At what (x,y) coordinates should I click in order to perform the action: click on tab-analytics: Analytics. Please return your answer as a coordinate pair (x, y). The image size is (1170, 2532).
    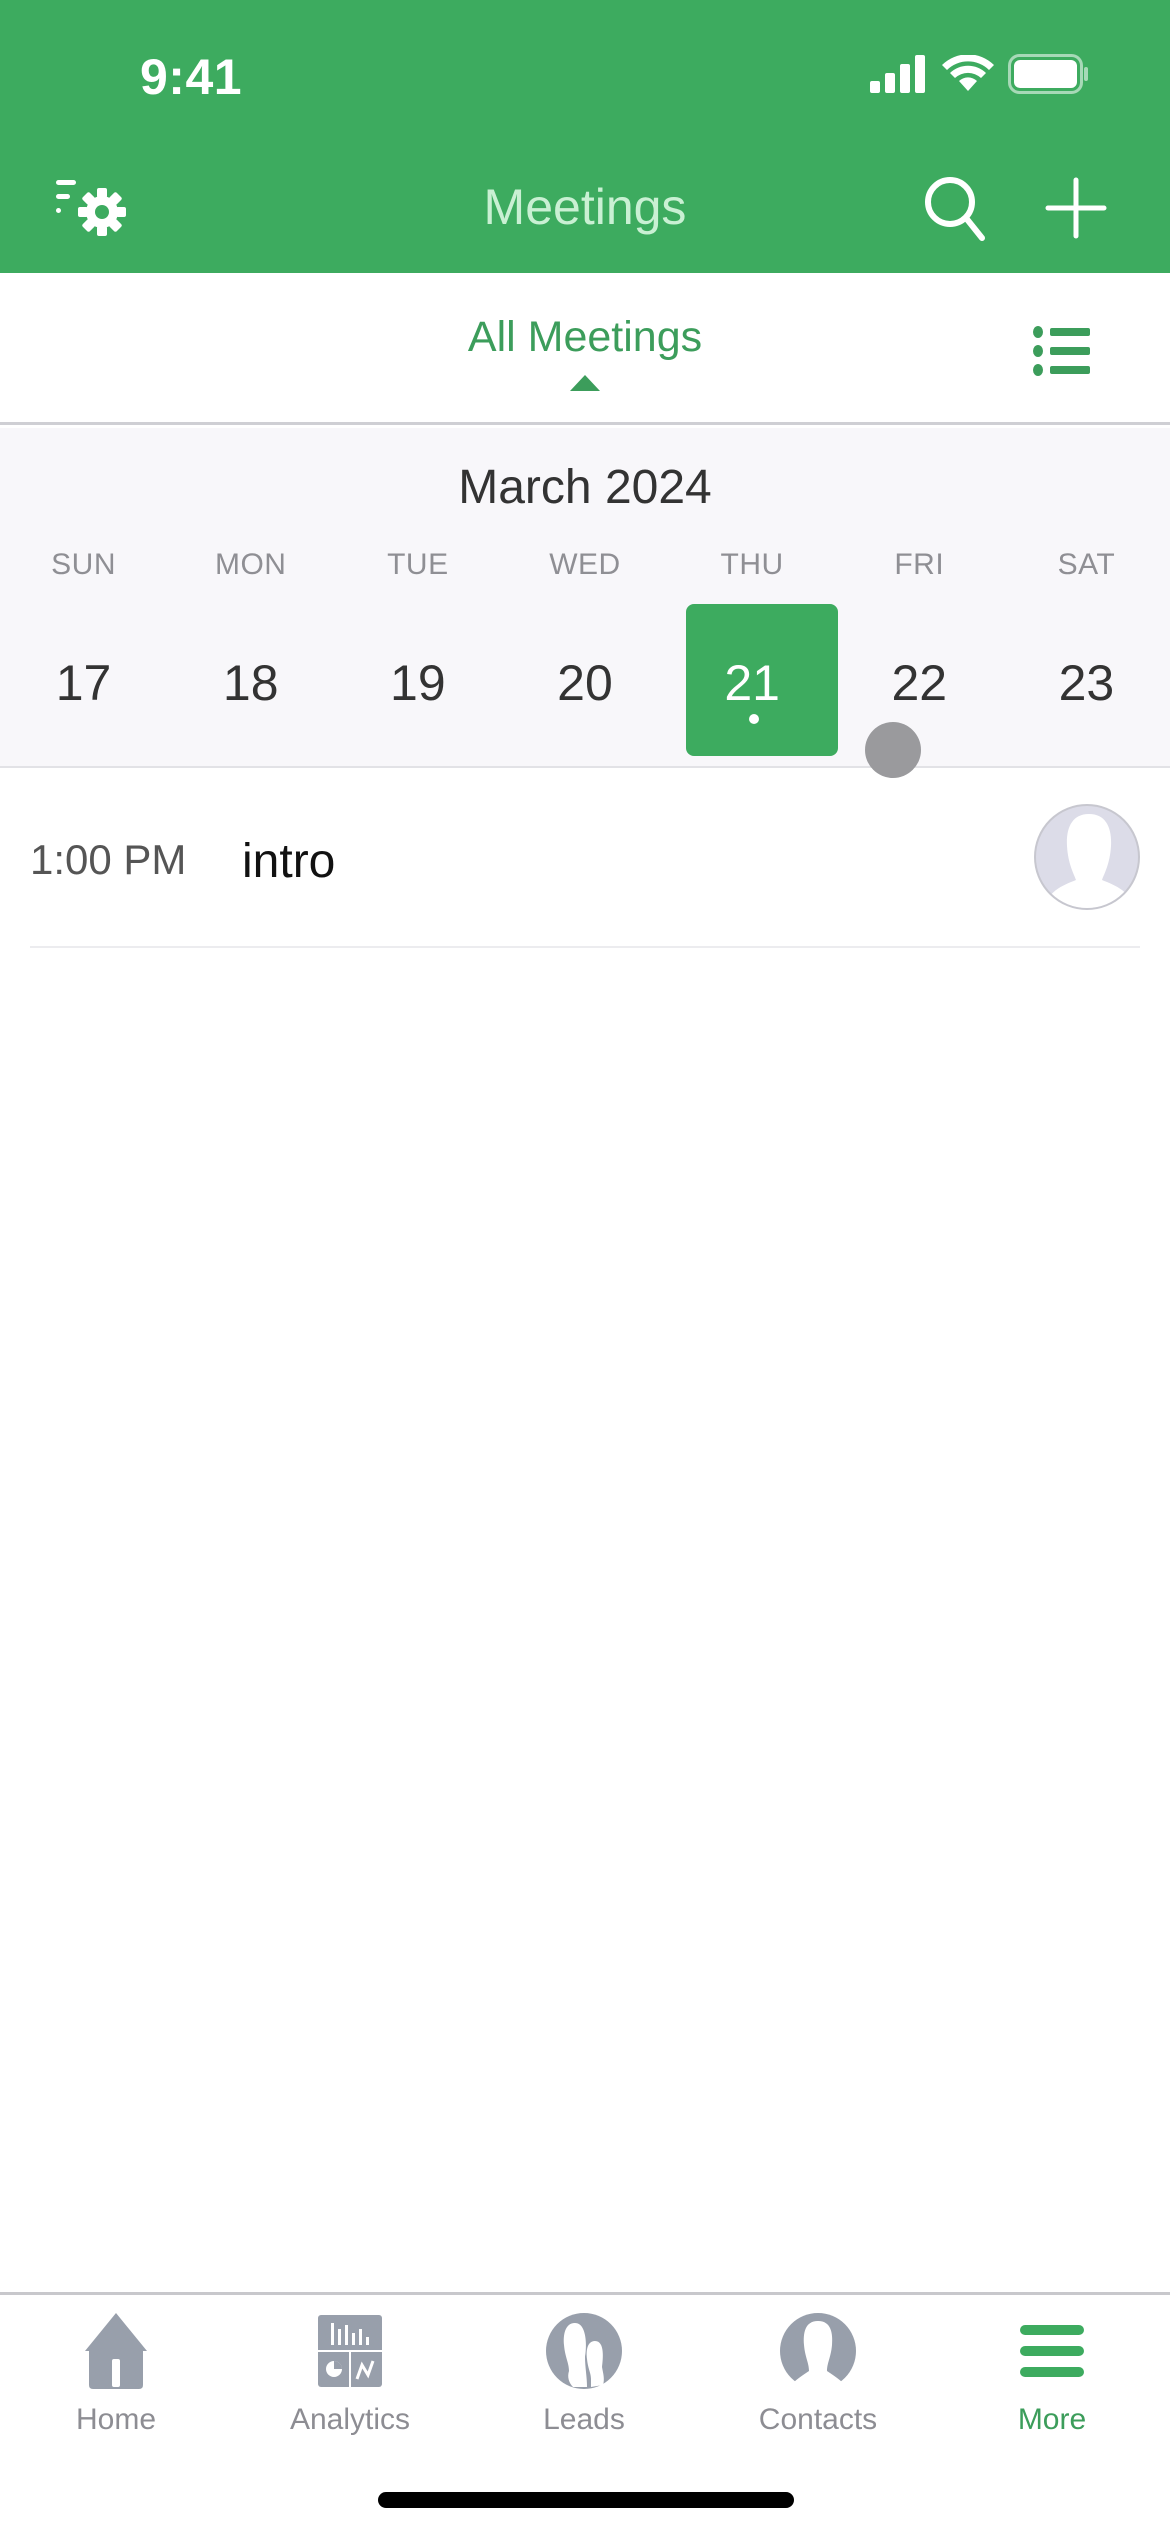
    Looking at the image, I should click on (350, 2381).